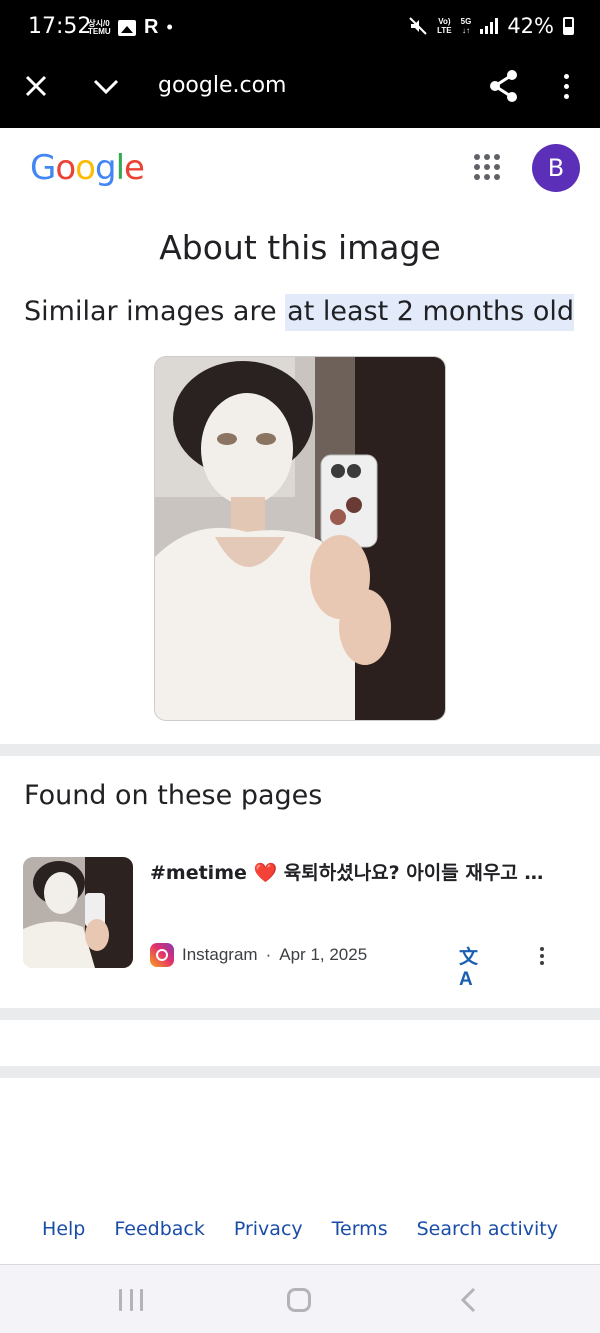  I want to click on result-thumbnail-illustration, so click(78, 912).